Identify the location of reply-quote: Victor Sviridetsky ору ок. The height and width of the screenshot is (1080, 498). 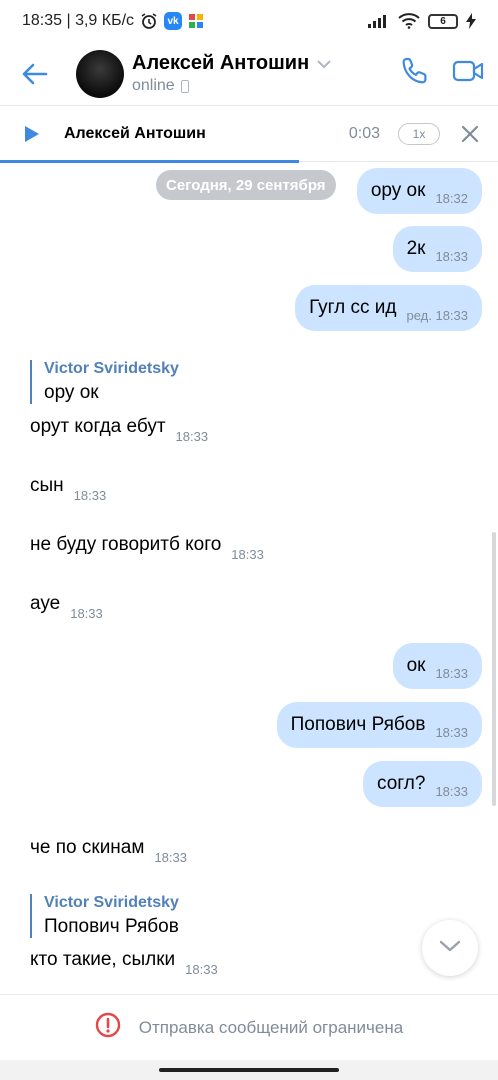
(104, 382).